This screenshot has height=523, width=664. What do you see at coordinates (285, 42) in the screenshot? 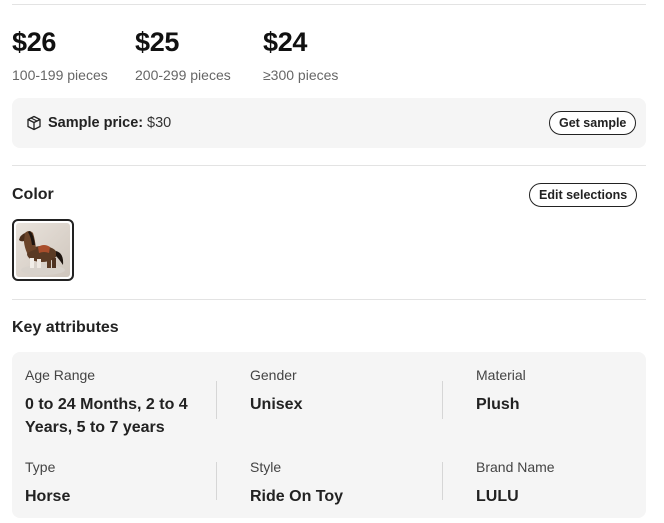
I see `price-value: $24` at bounding box center [285, 42].